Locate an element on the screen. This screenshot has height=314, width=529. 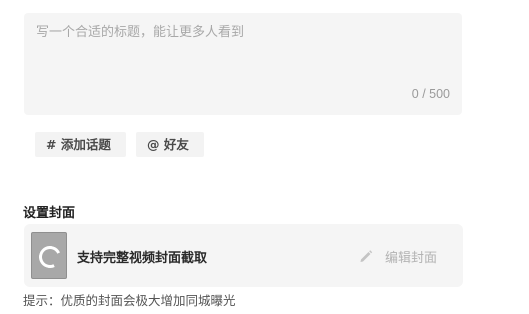
pencil-icon is located at coordinates (366, 256).